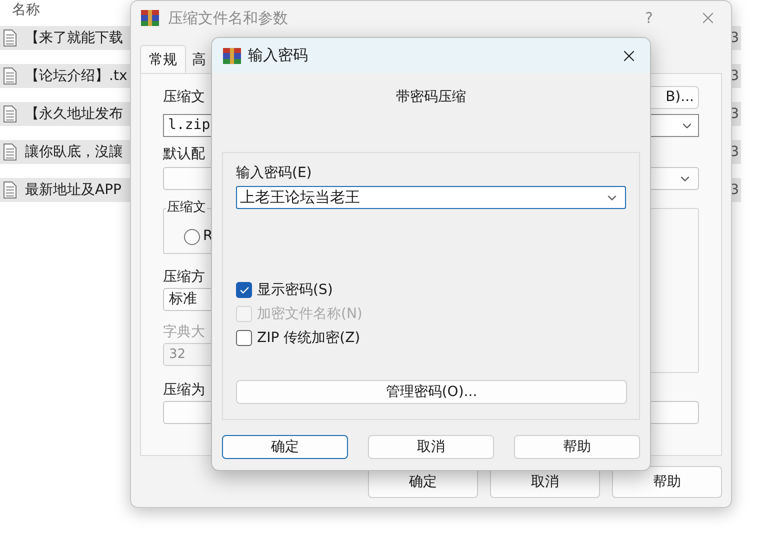 The image size is (777, 535). Describe the element at coordinates (298, 338) in the screenshot. I see `checkbox-option: ZIP 传统加密(Z)` at that location.